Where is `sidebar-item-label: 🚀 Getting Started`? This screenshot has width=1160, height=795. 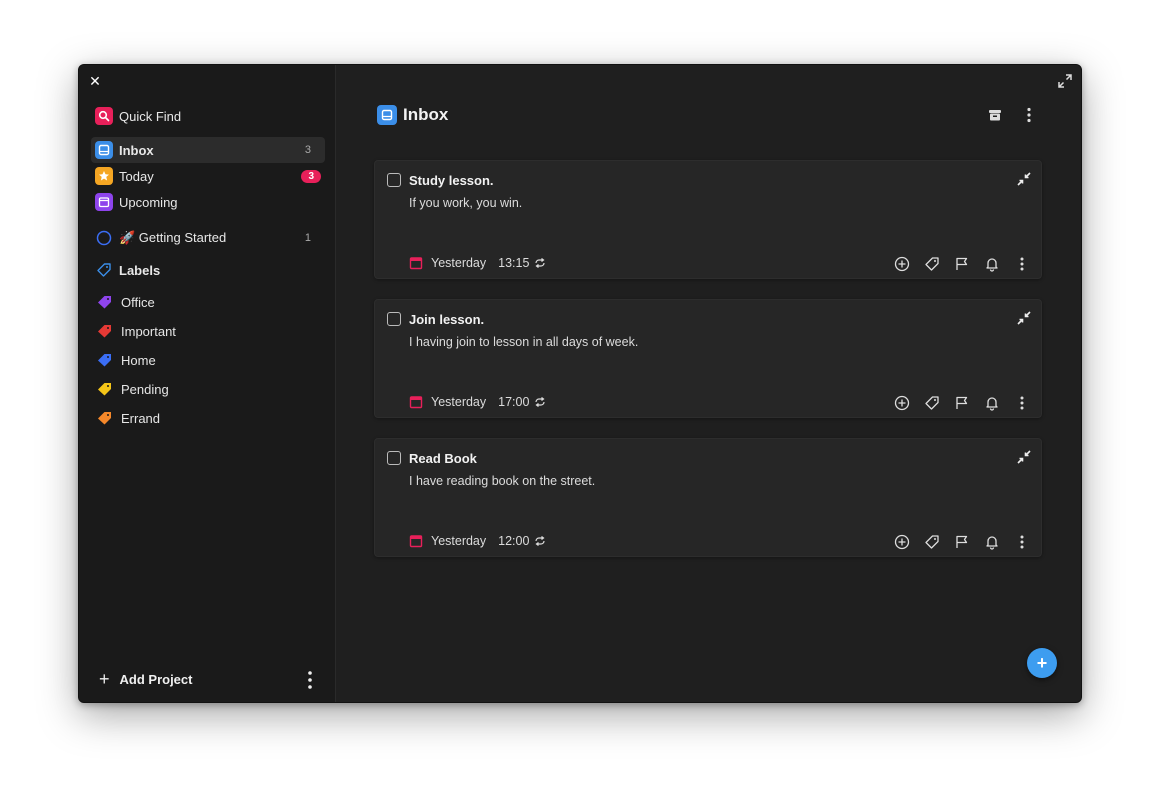 sidebar-item-label: 🚀 Getting Started is located at coordinates (173, 237).